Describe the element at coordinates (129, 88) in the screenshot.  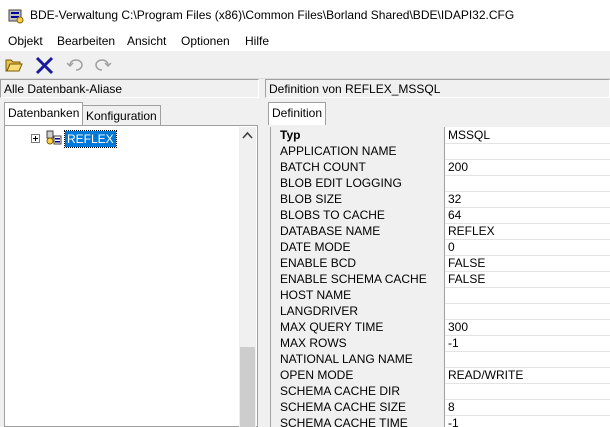
I see `left-panel-caption: Alle Datenbank-Aliase` at that location.